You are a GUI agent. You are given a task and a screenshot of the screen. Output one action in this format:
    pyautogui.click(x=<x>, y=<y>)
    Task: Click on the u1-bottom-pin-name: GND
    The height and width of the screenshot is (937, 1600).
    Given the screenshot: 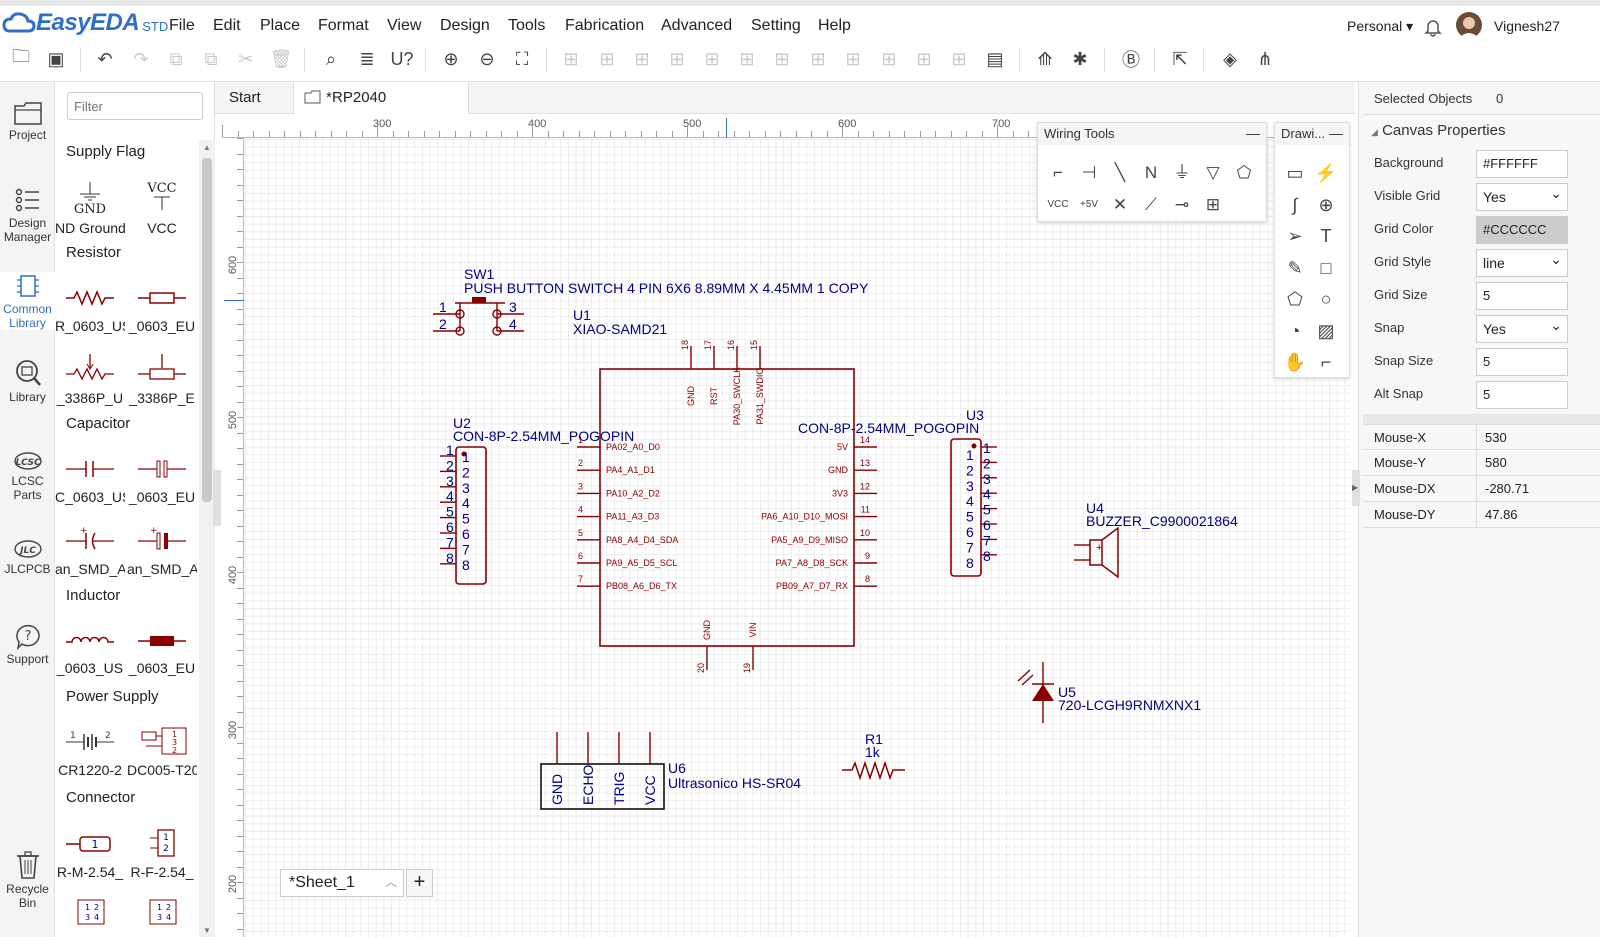 What is the action you would take?
    pyautogui.click(x=707, y=630)
    